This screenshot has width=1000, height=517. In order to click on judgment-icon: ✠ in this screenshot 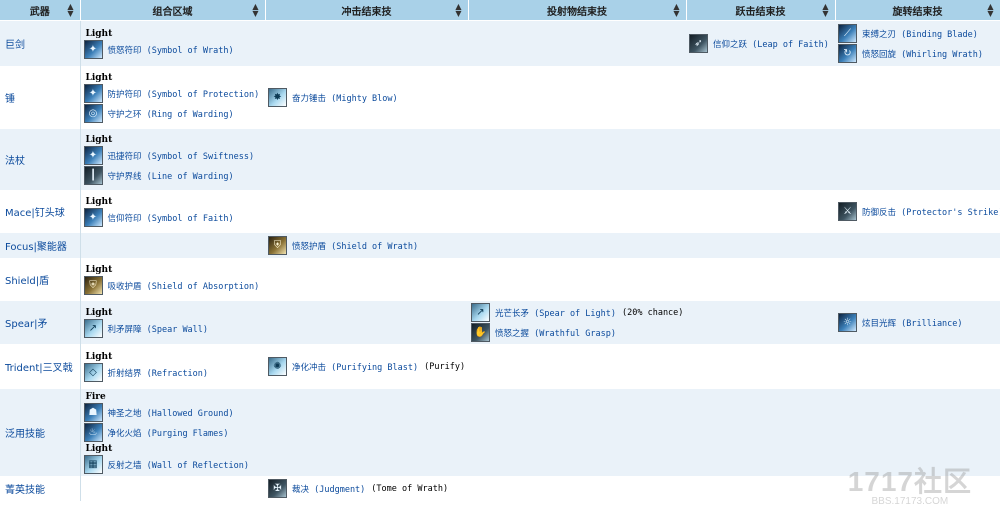, I will do `click(277, 489)`.